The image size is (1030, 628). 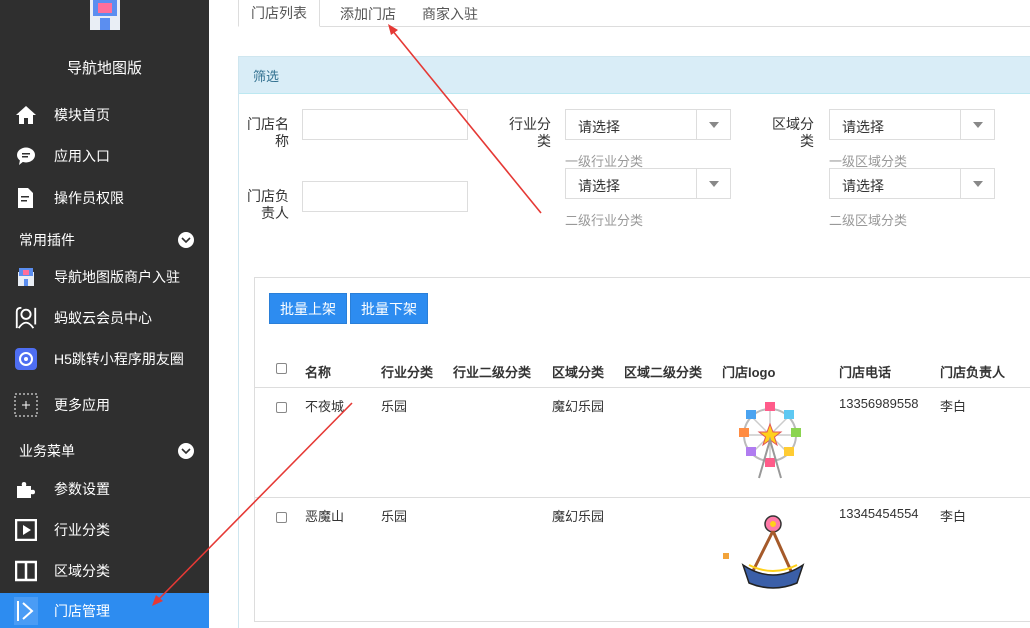 I want to click on manager-input, so click(x=385, y=196).